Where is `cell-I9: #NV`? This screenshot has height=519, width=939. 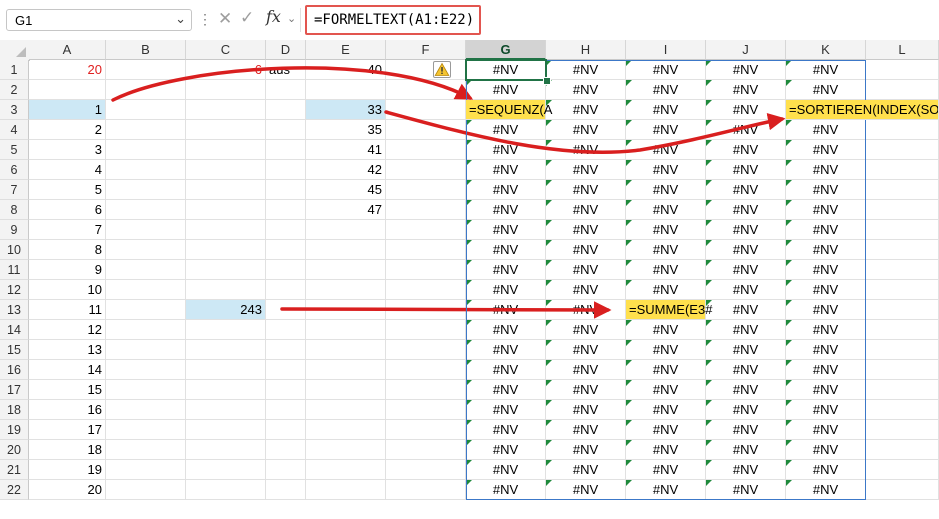 cell-I9: #NV is located at coordinates (666, 230).